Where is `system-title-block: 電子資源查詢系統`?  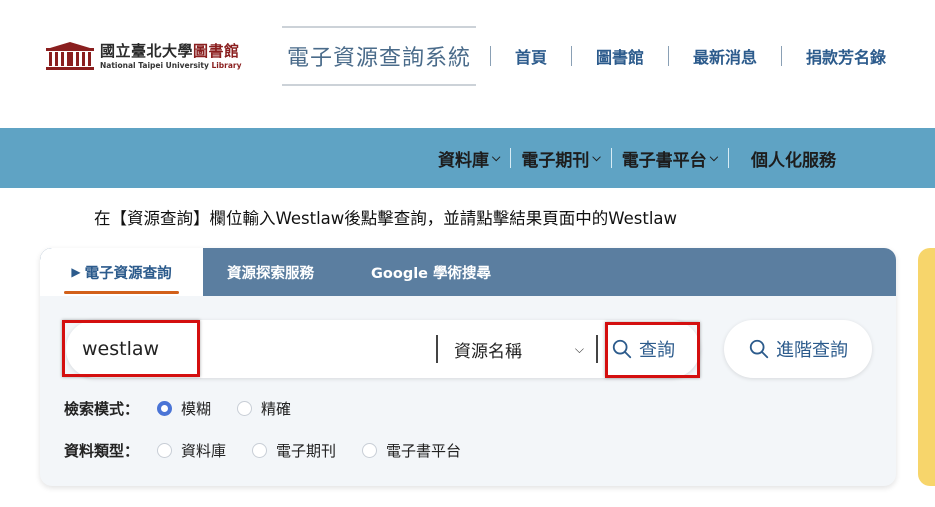
system-title-block: 電子資源查詢系統 is located at coordinates (379, 56).